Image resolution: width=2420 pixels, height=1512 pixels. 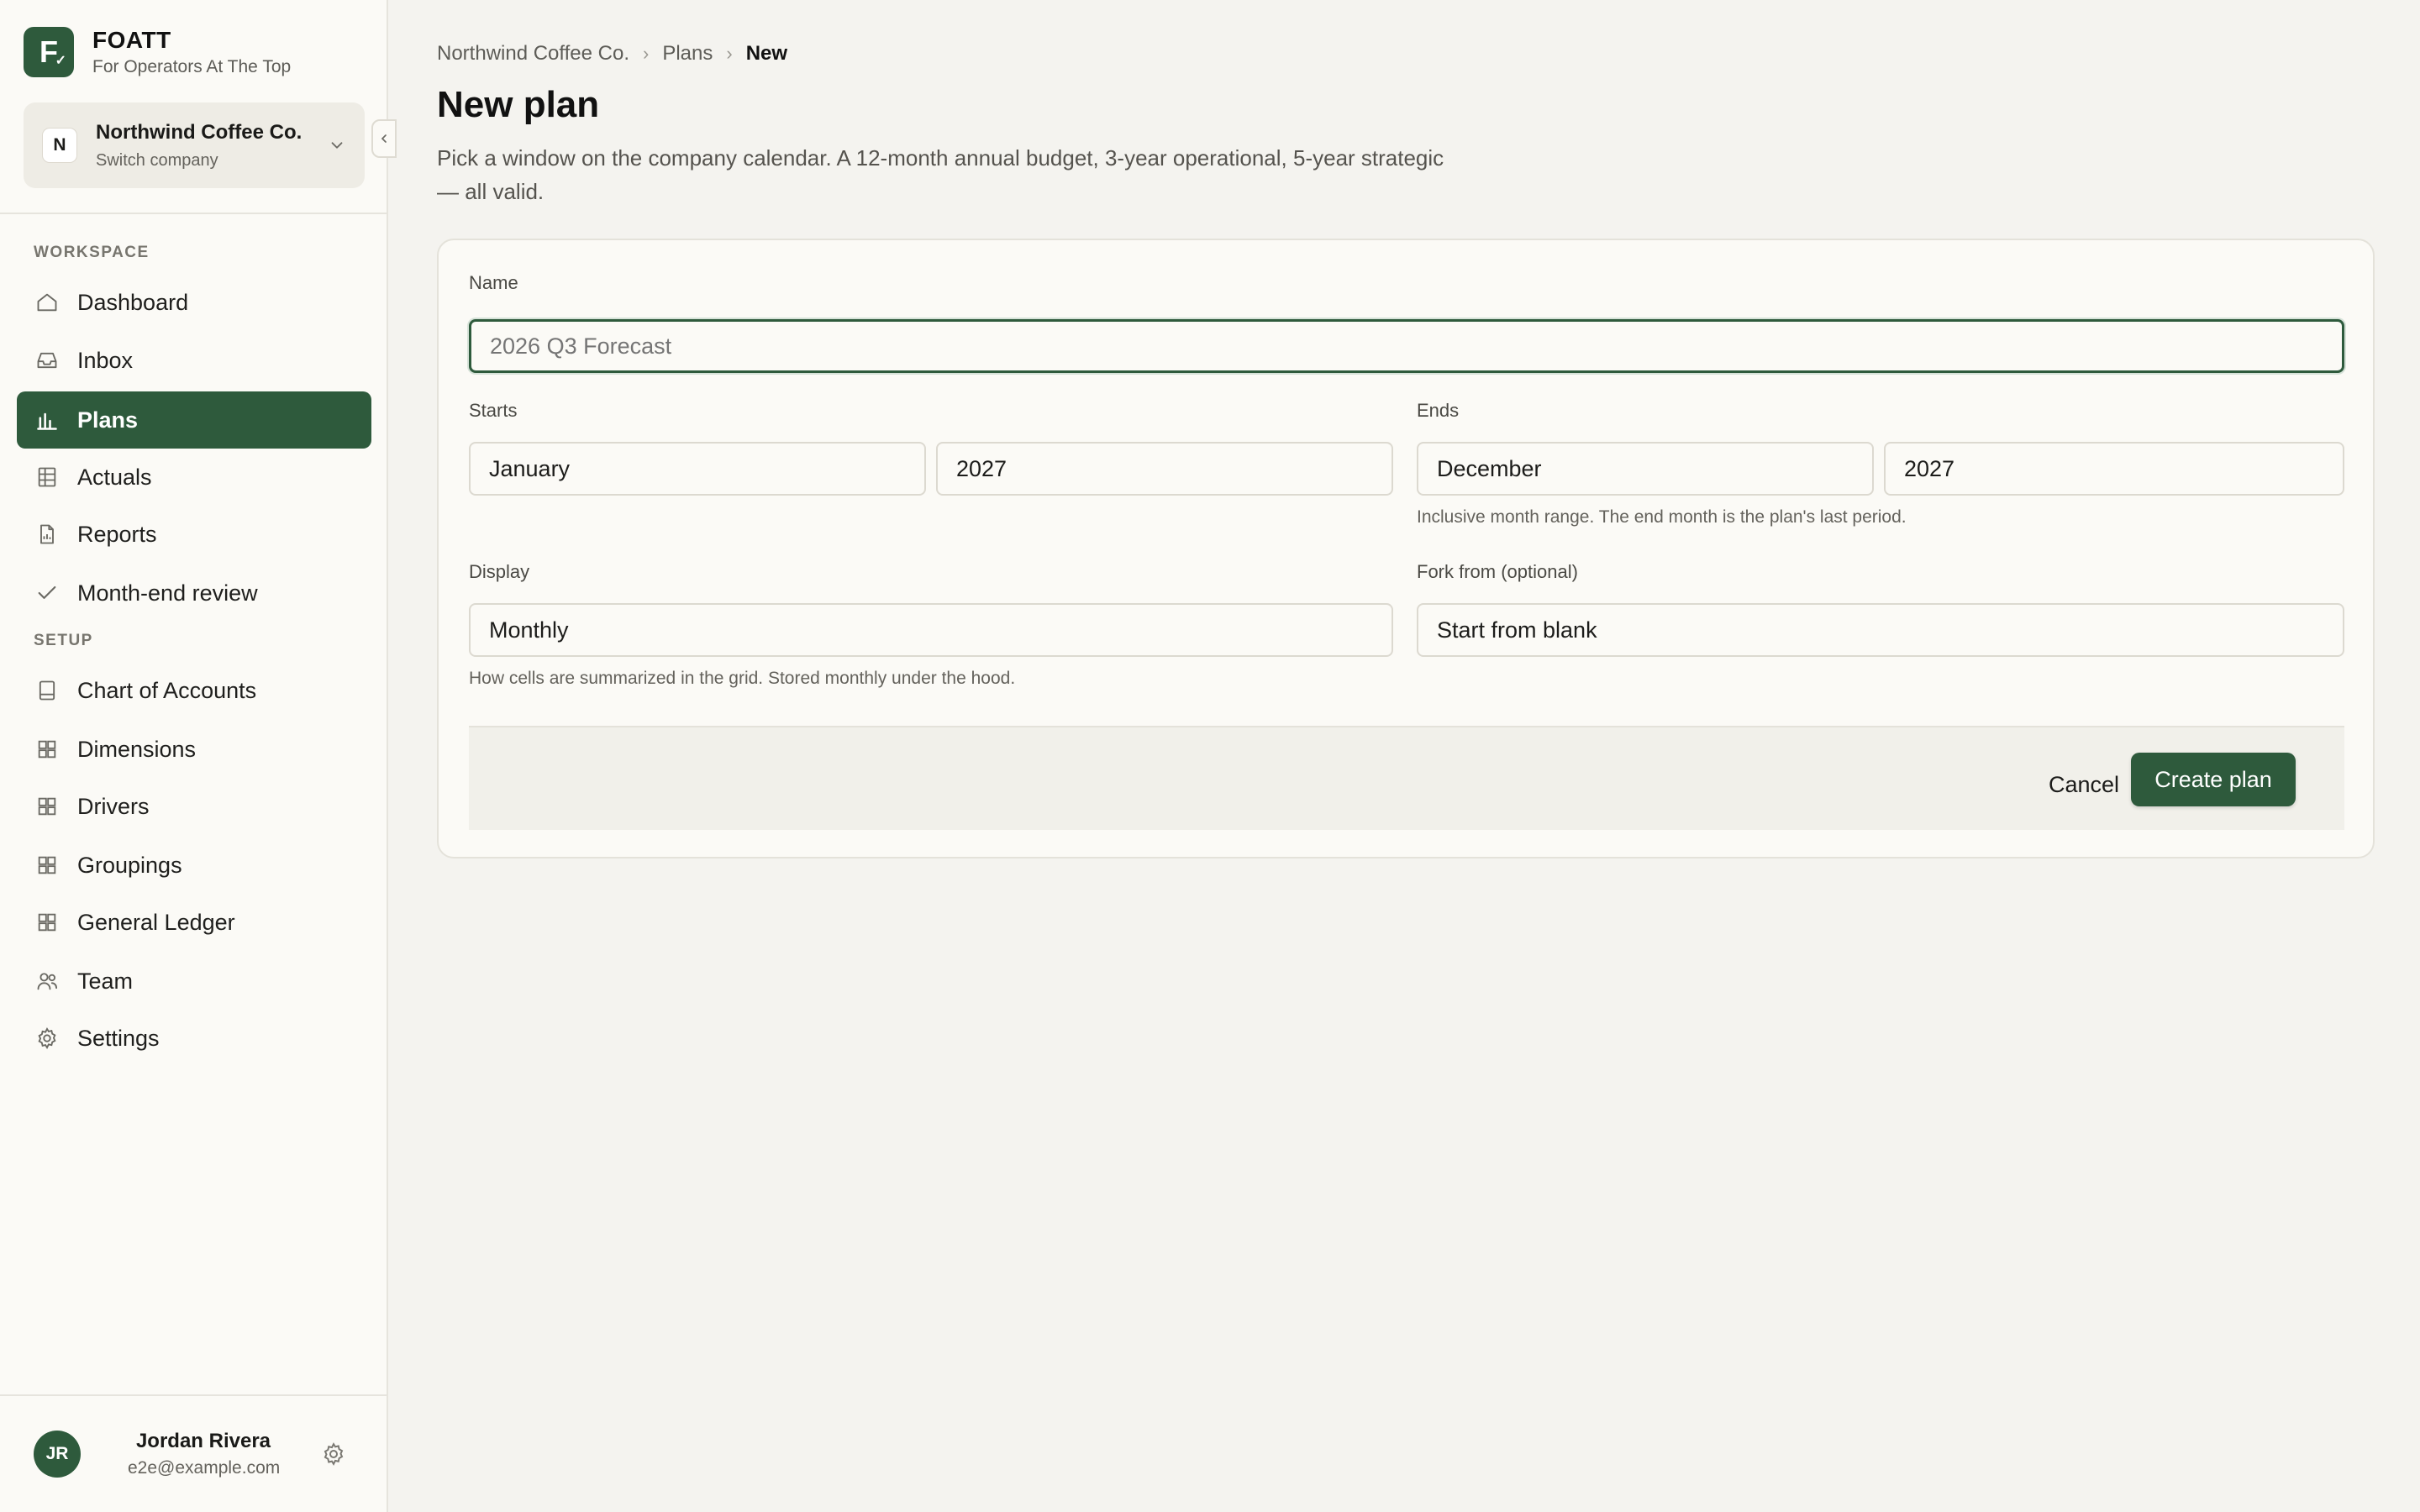 What do you see at coordinates (156, 922) in the screenshot?
I see `sidebar-item-label: General Ledger` at bounding box center [156, 922].